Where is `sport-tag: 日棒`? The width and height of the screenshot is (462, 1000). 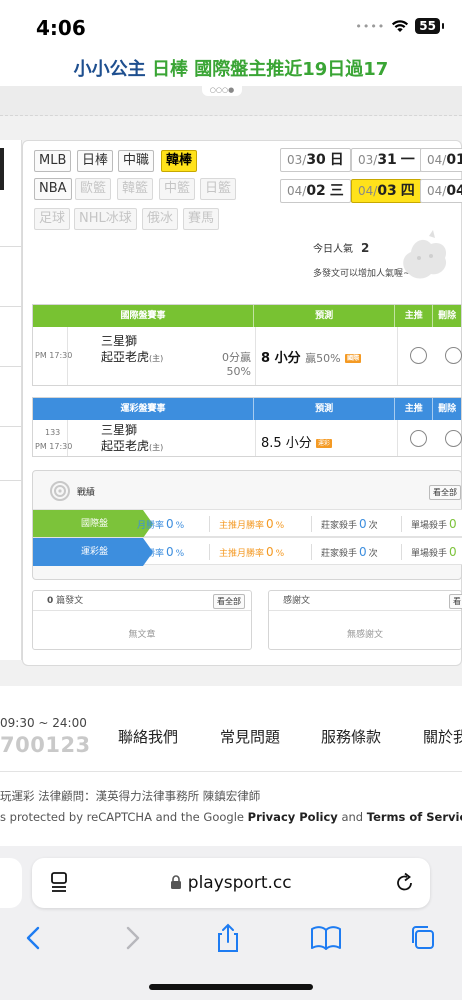
sport-tag: 日棒 is located at coordinates (95, 161).